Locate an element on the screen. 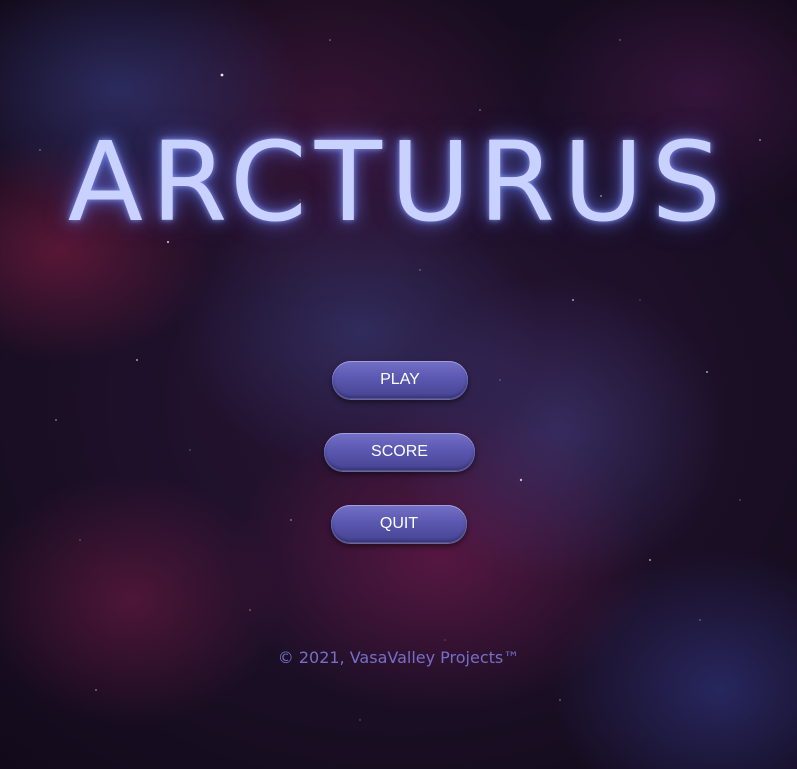 This screenshot has width=797, height=769. game-title: ARCTURUS is located at coordinates (398, 182).